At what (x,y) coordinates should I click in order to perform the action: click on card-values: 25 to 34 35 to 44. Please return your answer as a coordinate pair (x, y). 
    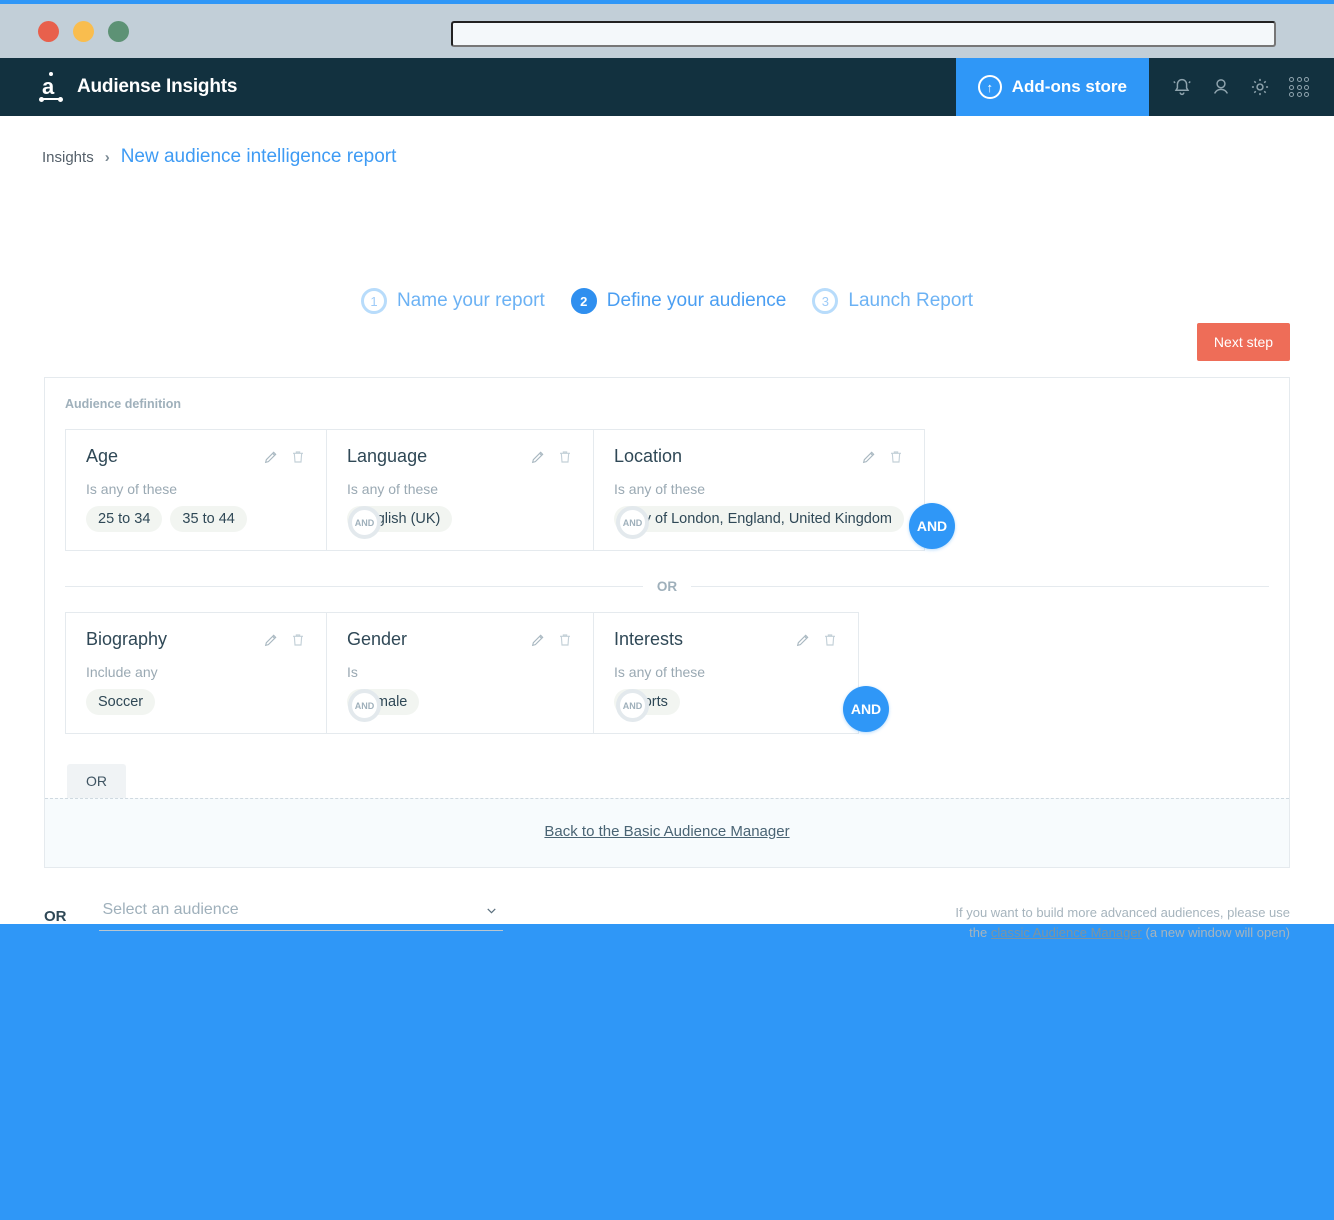
    Looking at the image, I should click on (196, 519).